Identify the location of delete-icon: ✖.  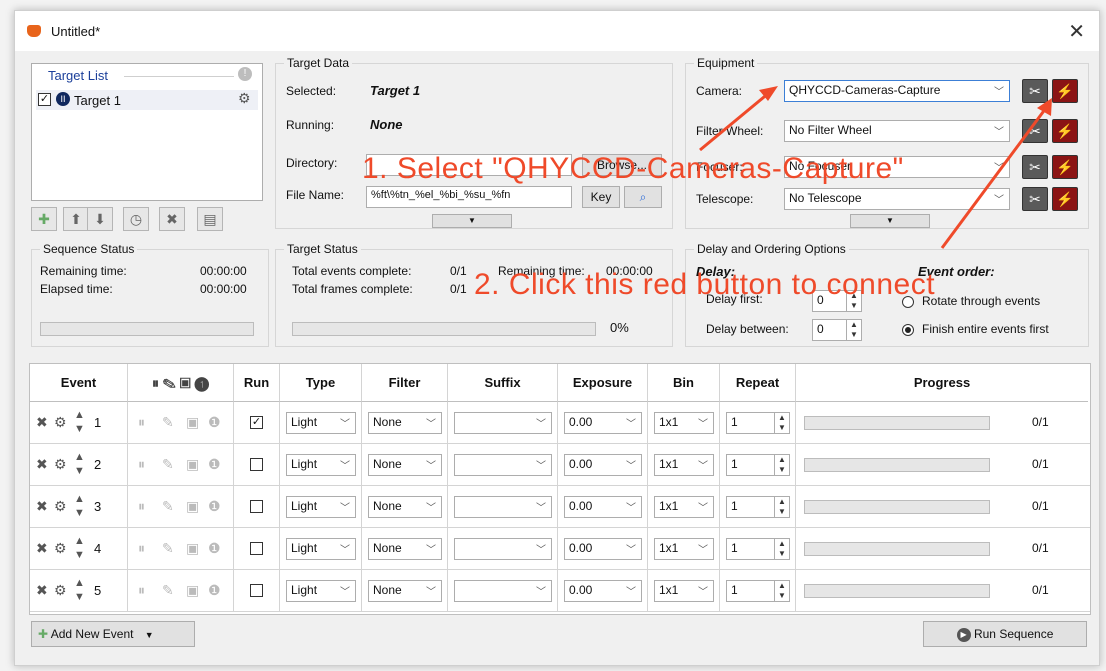
(172, 219).